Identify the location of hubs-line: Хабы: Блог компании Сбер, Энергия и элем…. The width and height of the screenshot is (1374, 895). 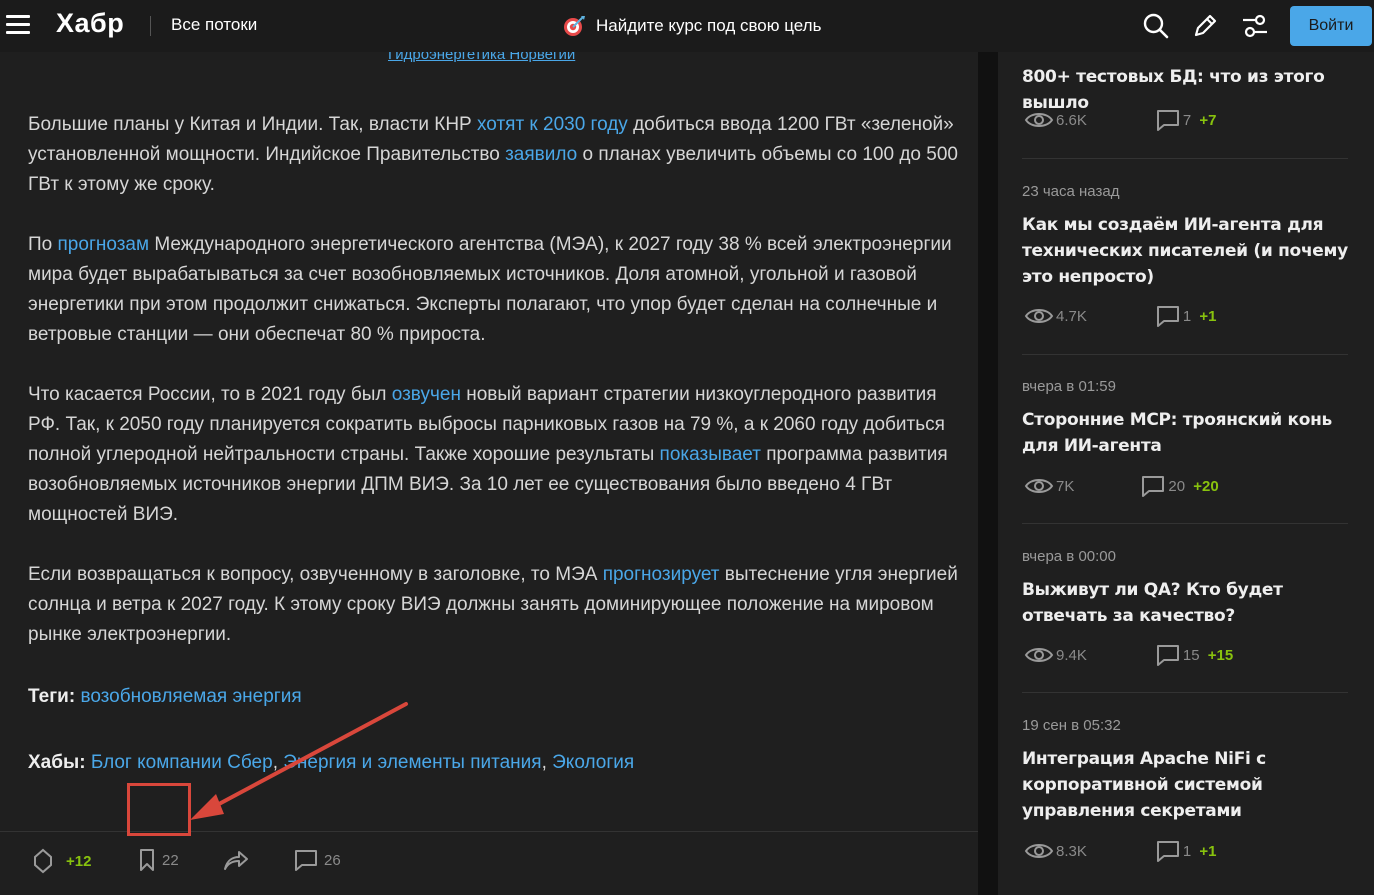
(331, 762).